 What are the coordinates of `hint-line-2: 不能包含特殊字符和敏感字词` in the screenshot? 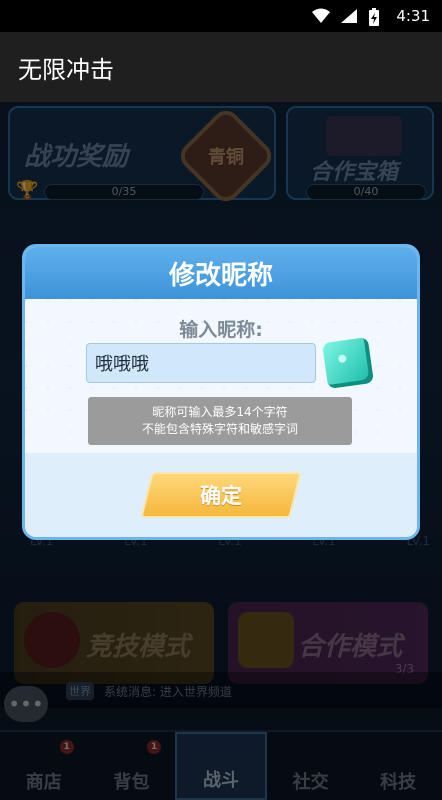 It's located at (219, 429).